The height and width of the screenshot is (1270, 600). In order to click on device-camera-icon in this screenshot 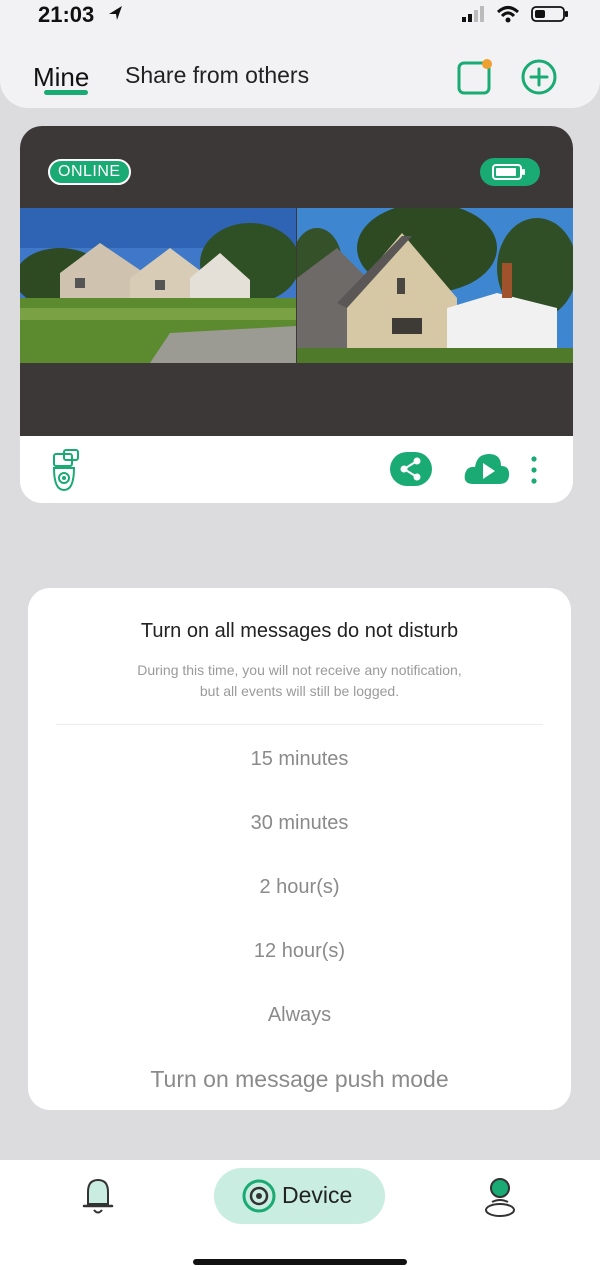, I will do `click(259, 1196)`.